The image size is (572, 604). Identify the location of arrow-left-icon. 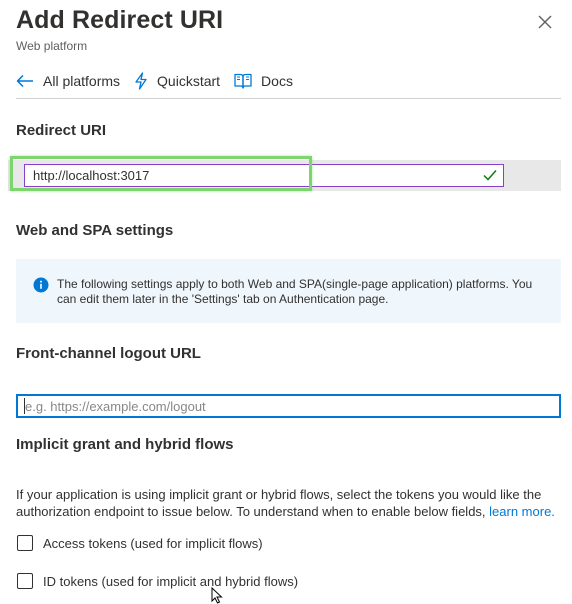
(24, 81).